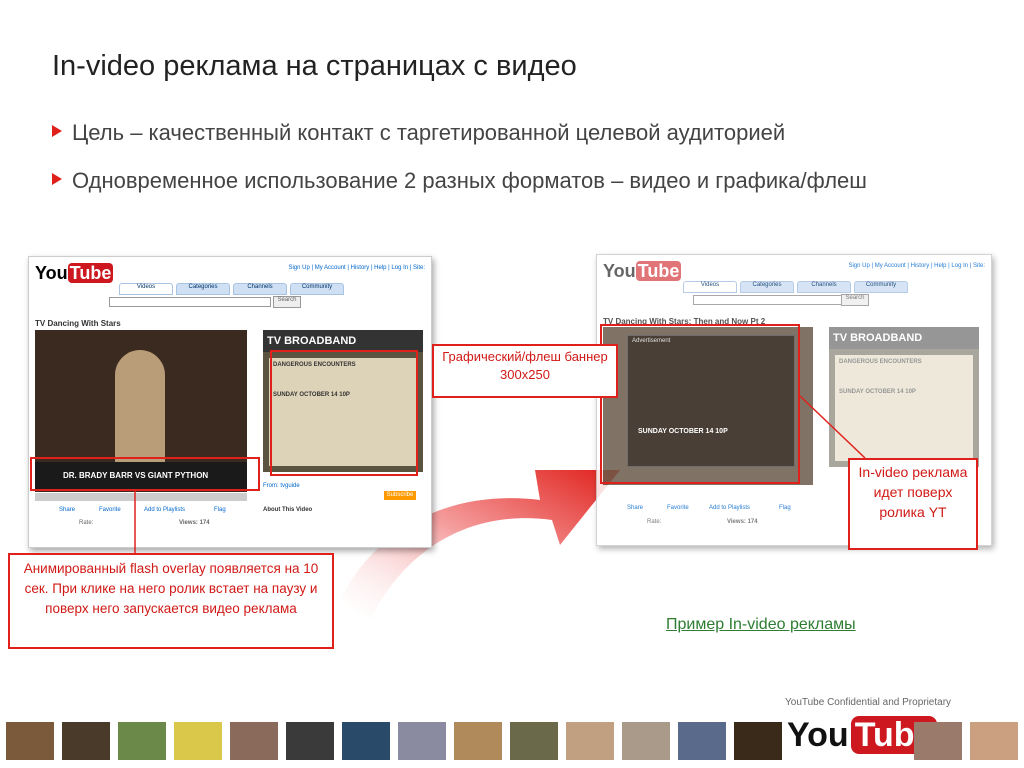 The image size is (1024, 768). I want to click on video-title: TV Dancing With Stars, so click(78, 323).